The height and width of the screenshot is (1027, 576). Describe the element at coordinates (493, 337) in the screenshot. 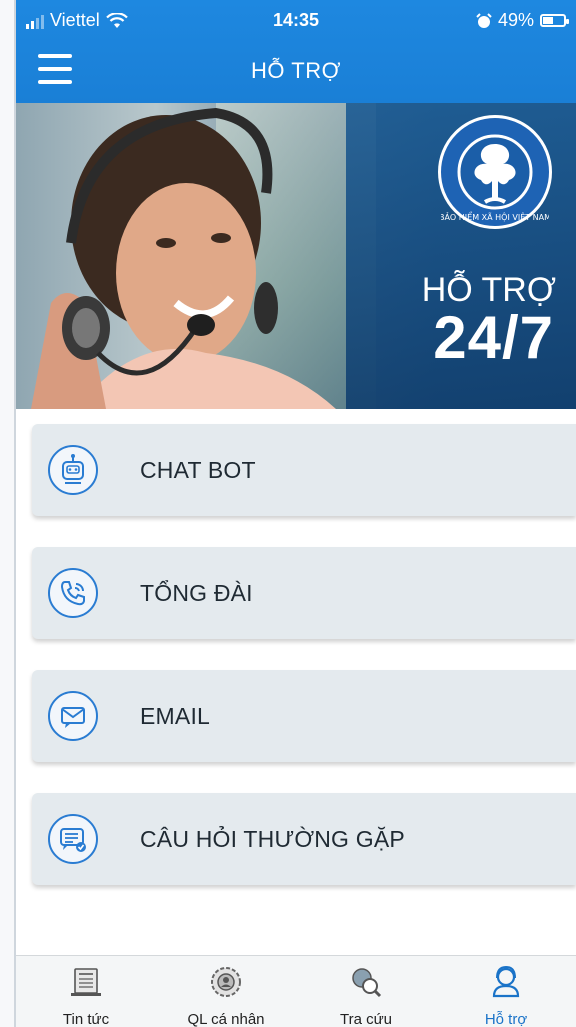

I see `banner-247: 24/7` at that location.